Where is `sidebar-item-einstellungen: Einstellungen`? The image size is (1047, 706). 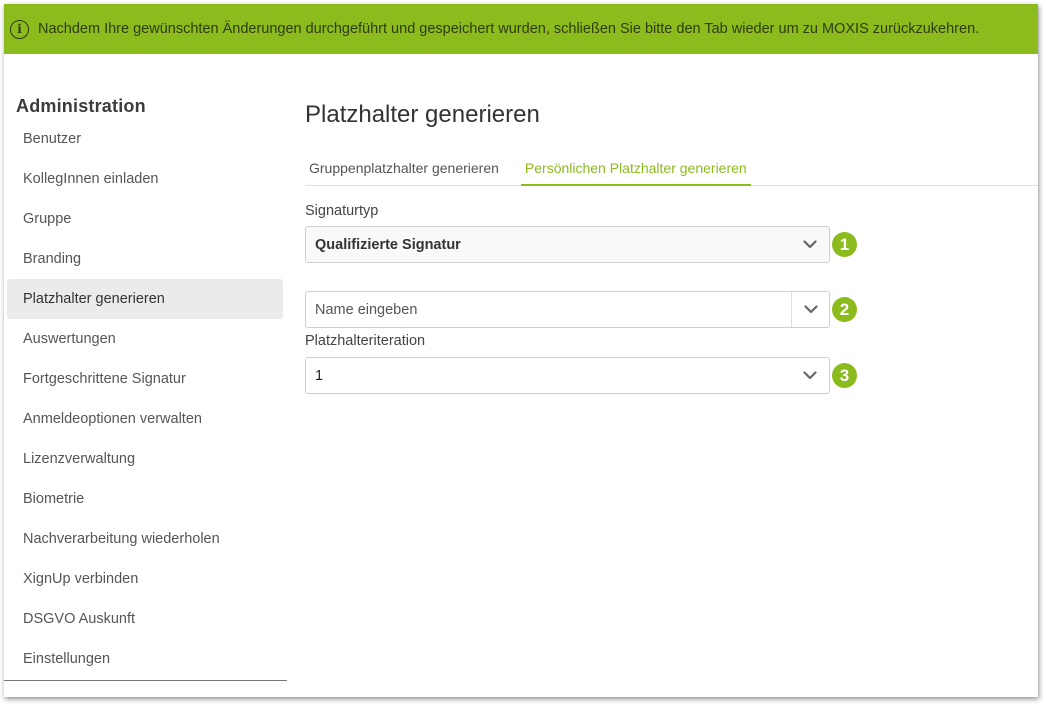
sidebar-item-einstellungen: Einstellungen is located at coordinates (145, 659).